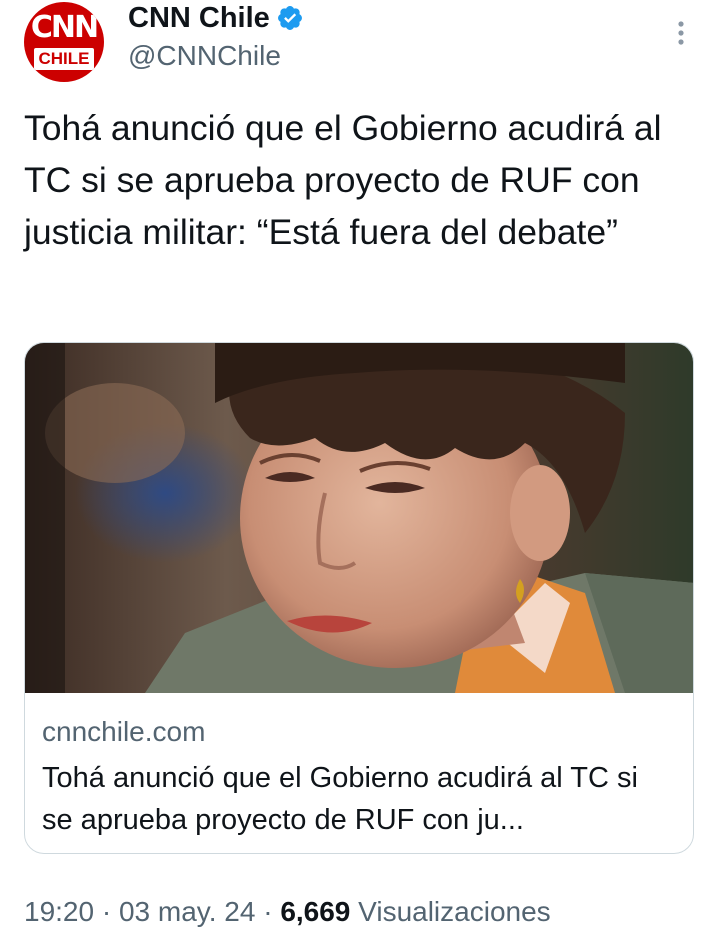 The width and height of the screenshot is (719, 939). I want to click on views-label: Visualizaciones, so click(454, 911).